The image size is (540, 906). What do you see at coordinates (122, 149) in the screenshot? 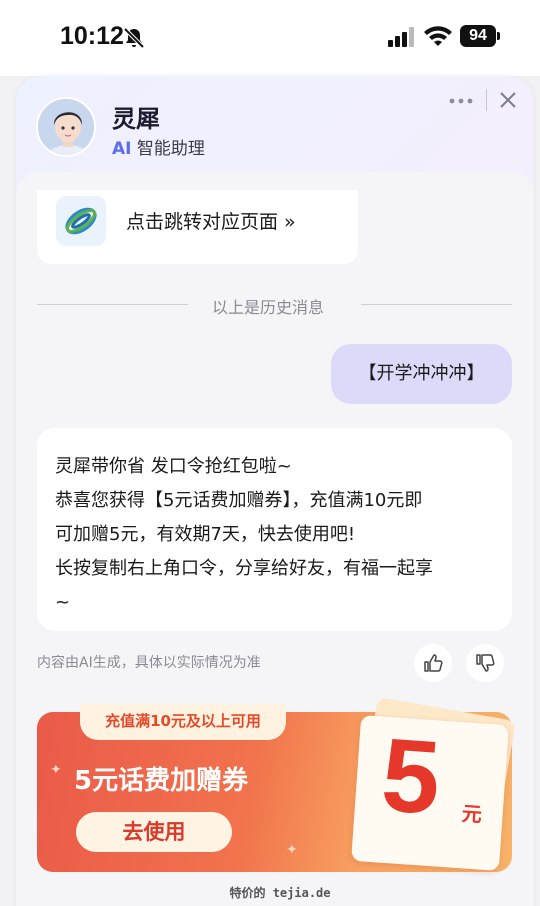
I see `ai-label: AI` at bounding box center [122, 149].